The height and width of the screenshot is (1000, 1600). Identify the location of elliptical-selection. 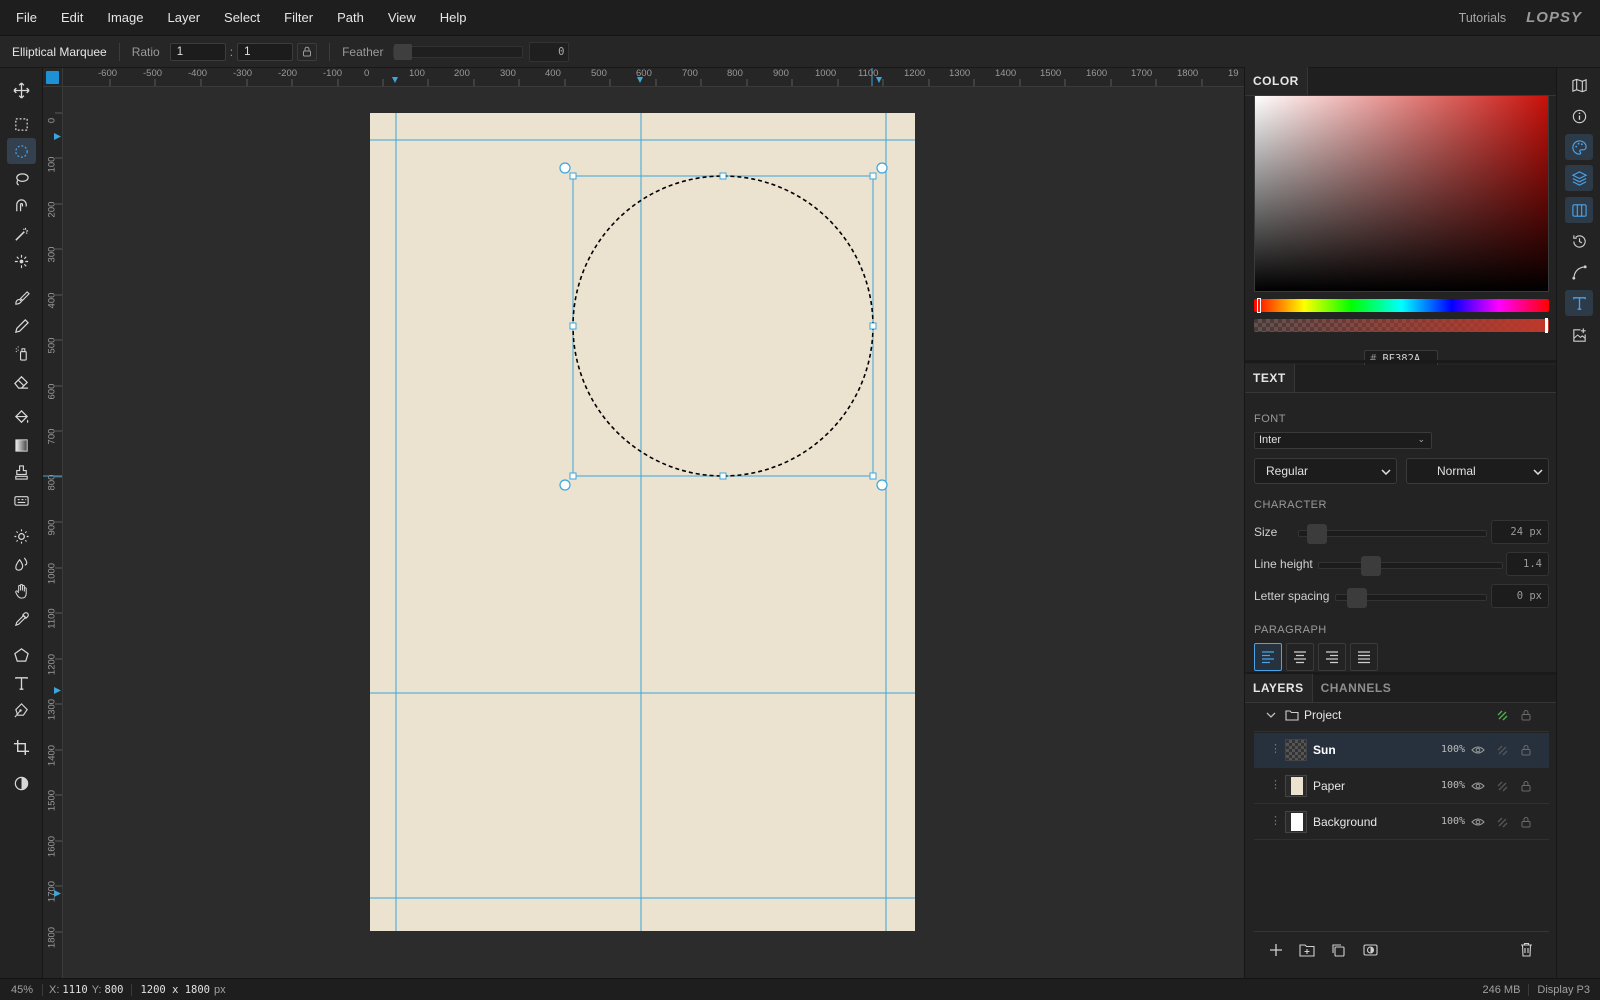
(723, 326).